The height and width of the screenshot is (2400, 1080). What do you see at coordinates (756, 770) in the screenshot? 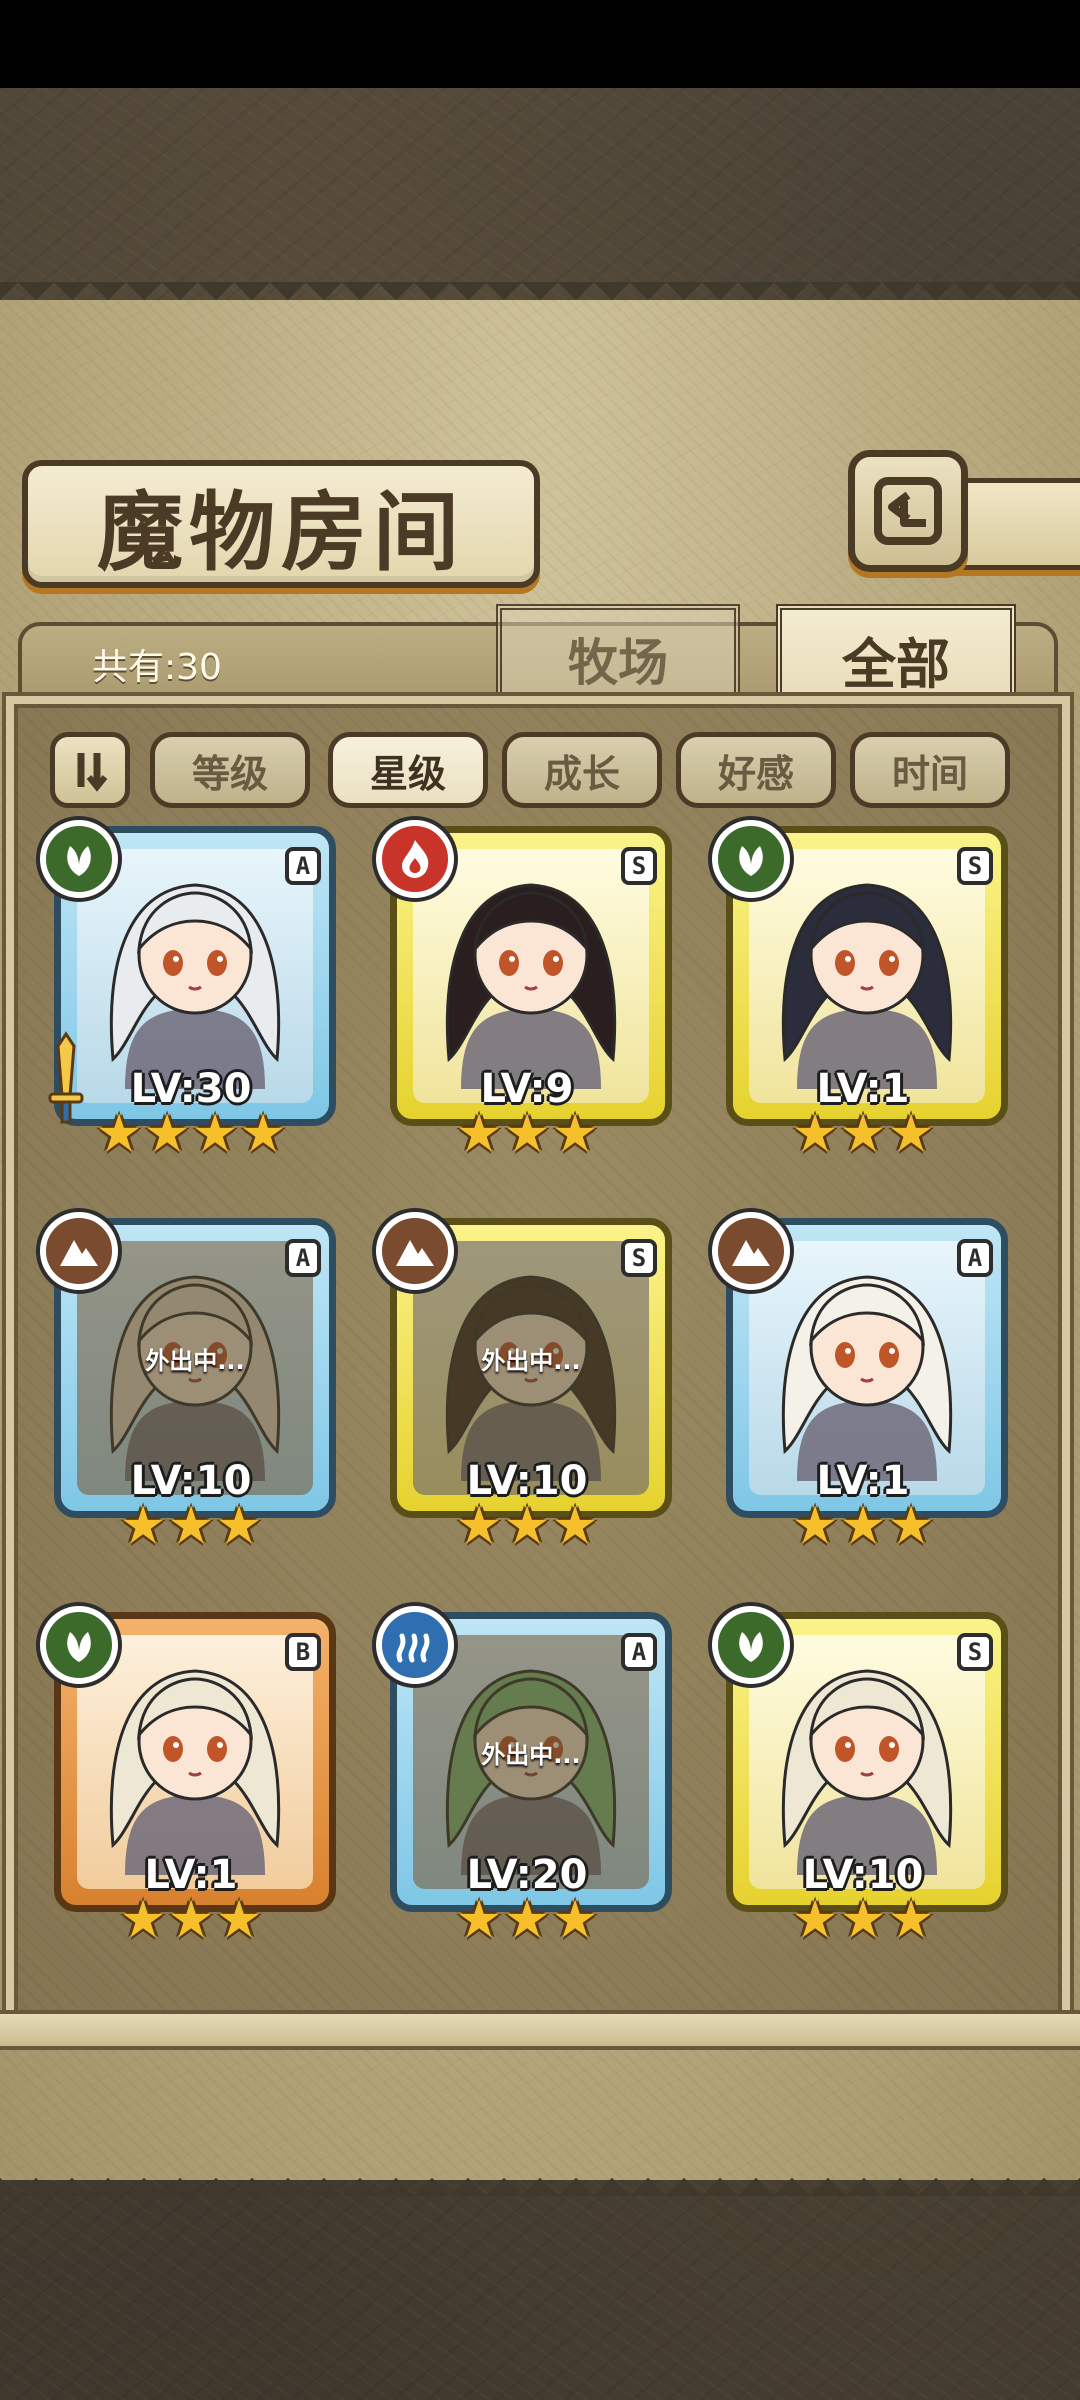
I see `sort-button-3: 好感` at bounding box center [756, 770].